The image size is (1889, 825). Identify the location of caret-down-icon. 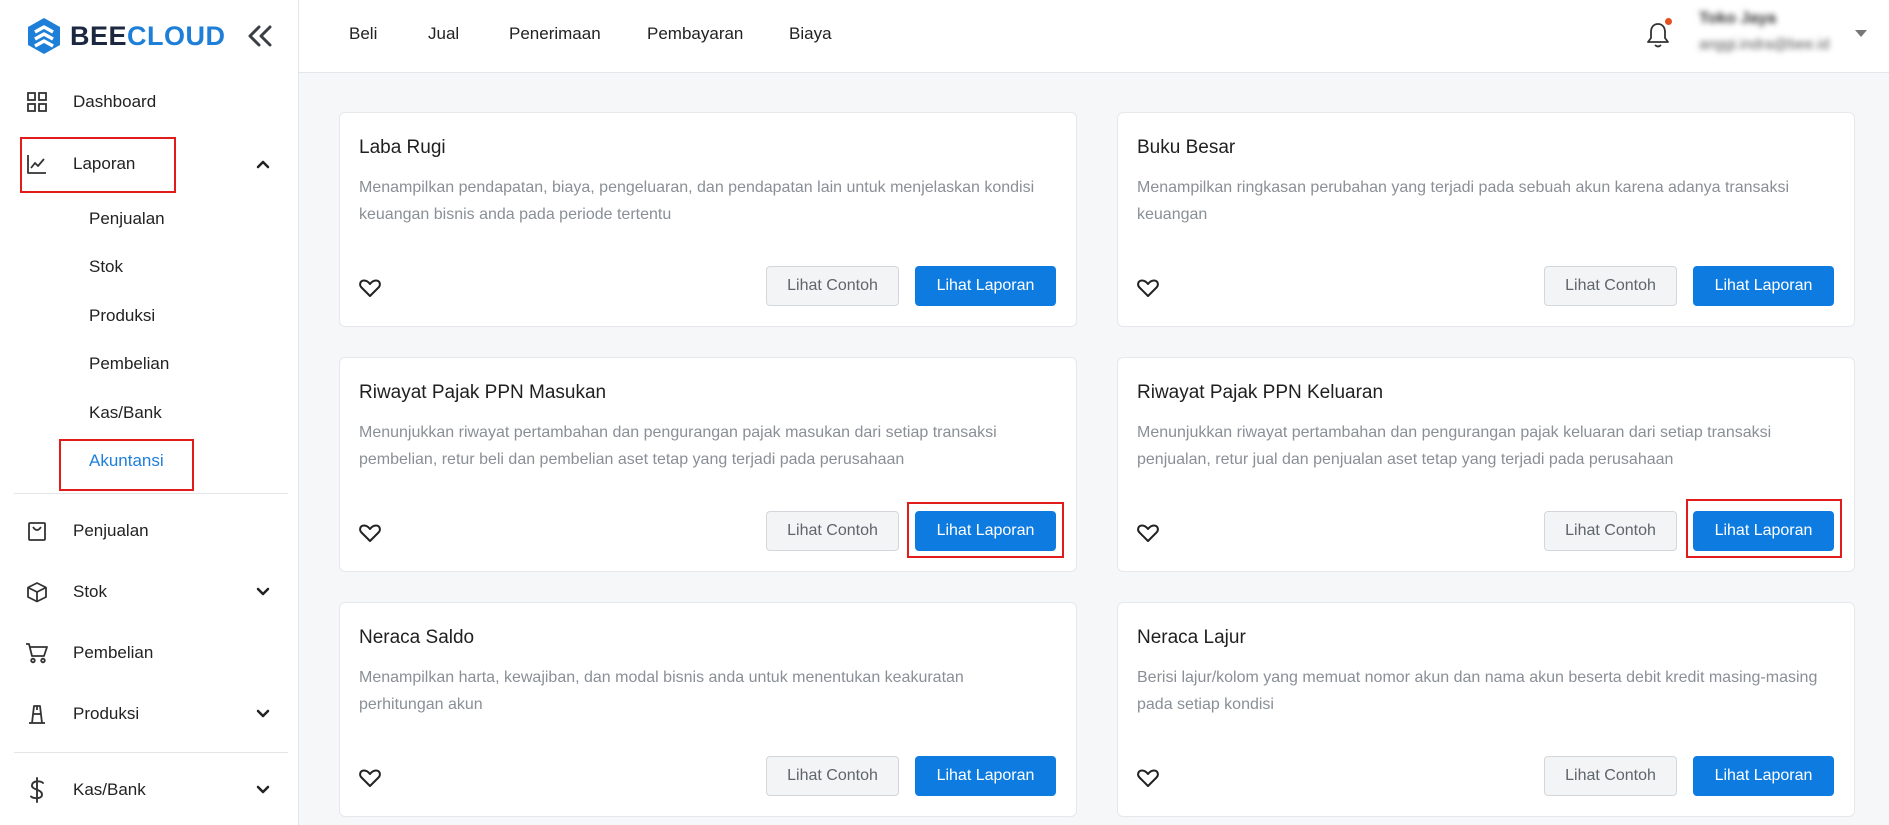
(1861, 33).